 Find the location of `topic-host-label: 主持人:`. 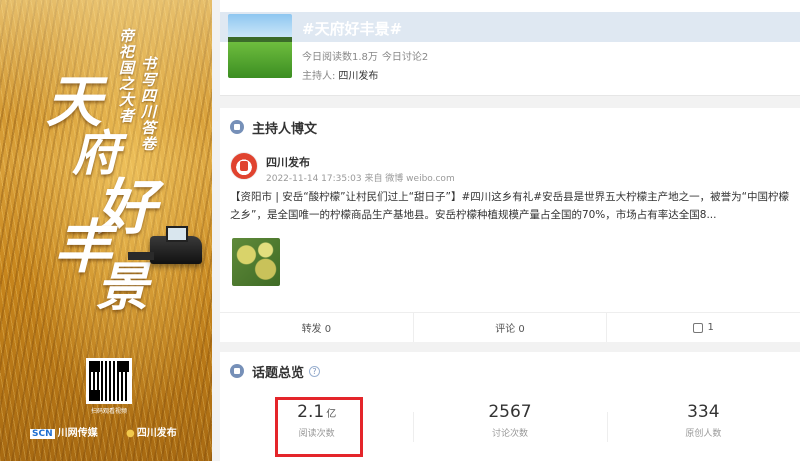

topic-host-label: 主持人: is located at coordinates (319, 76).